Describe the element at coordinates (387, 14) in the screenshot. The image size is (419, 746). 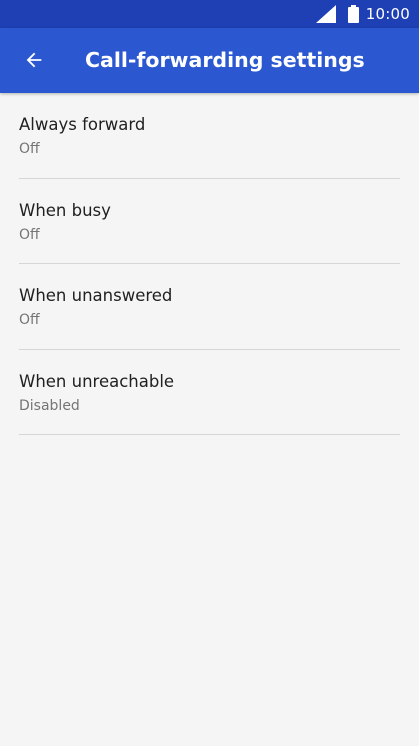
I see `status-clock: 10:00` at that location.